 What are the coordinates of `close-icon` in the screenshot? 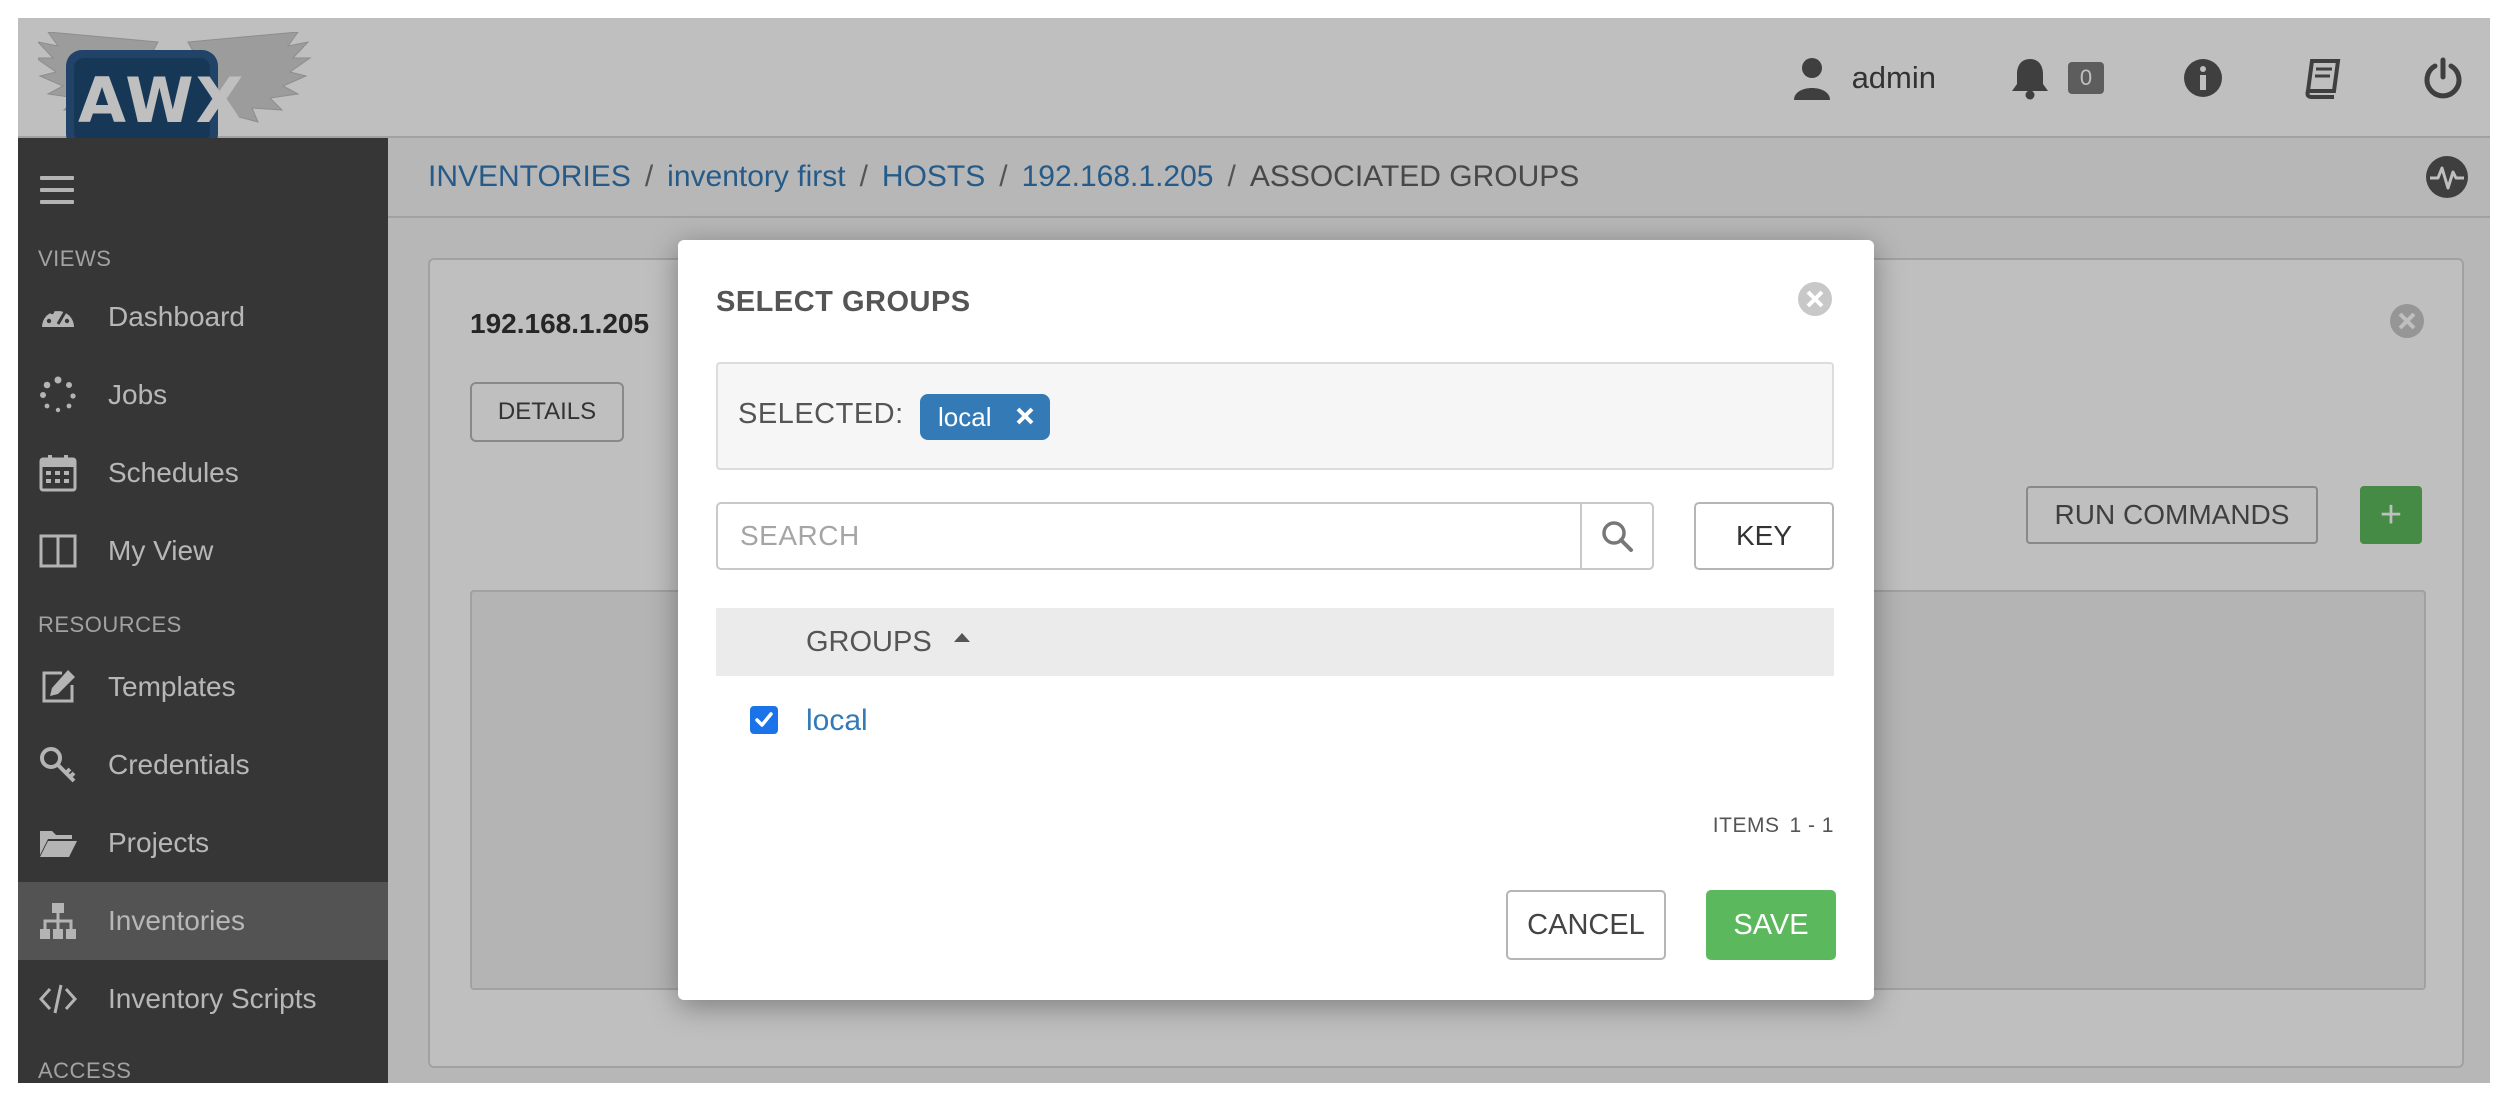 It's located at (1815, 299).